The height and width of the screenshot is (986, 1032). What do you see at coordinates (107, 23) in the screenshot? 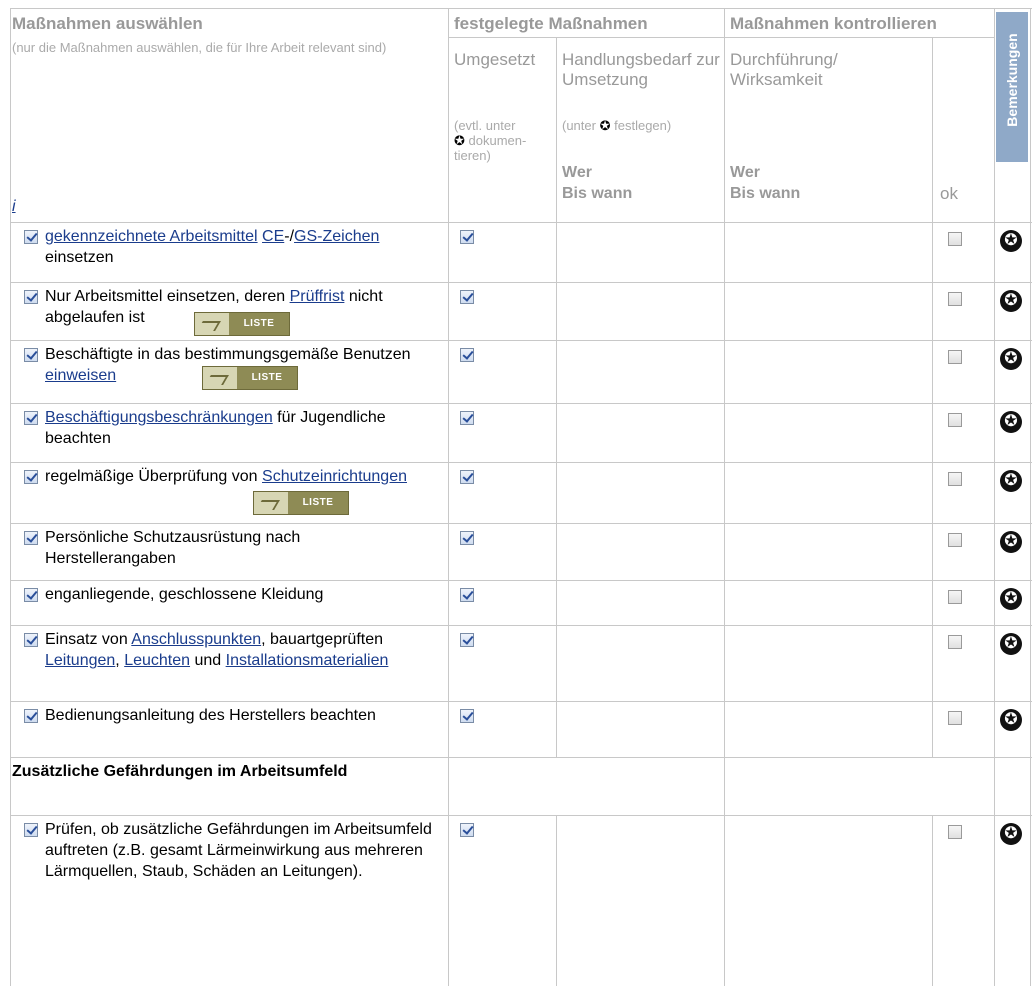
I see `measures-header: Maßnahmen auswählen` at bounding box center [107, 23].